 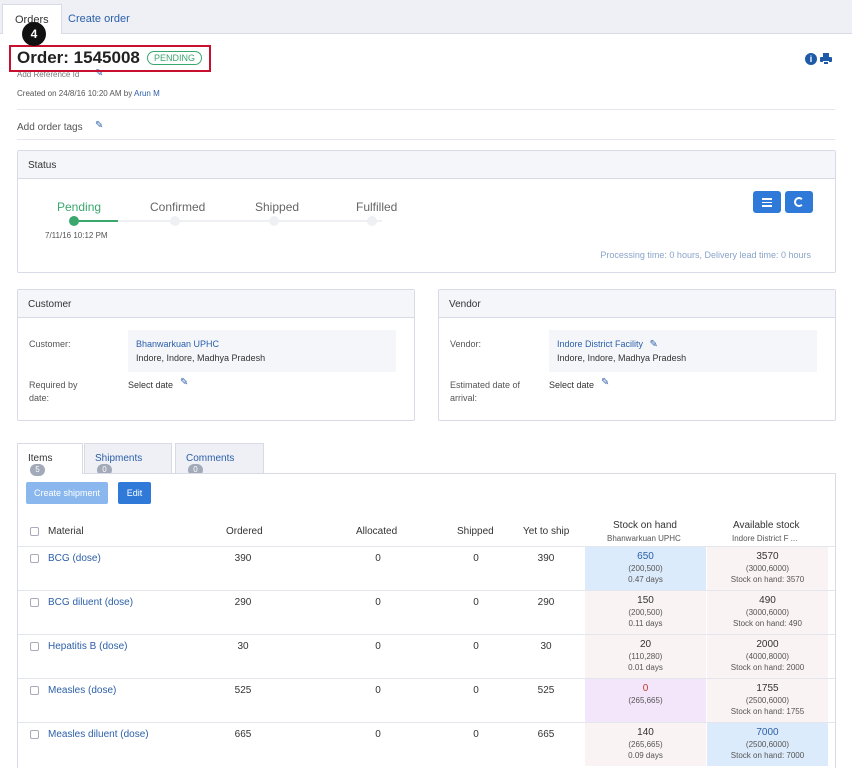 I want to click on vendor-name-link: Indore District Facility, so click(x=600, y=344).